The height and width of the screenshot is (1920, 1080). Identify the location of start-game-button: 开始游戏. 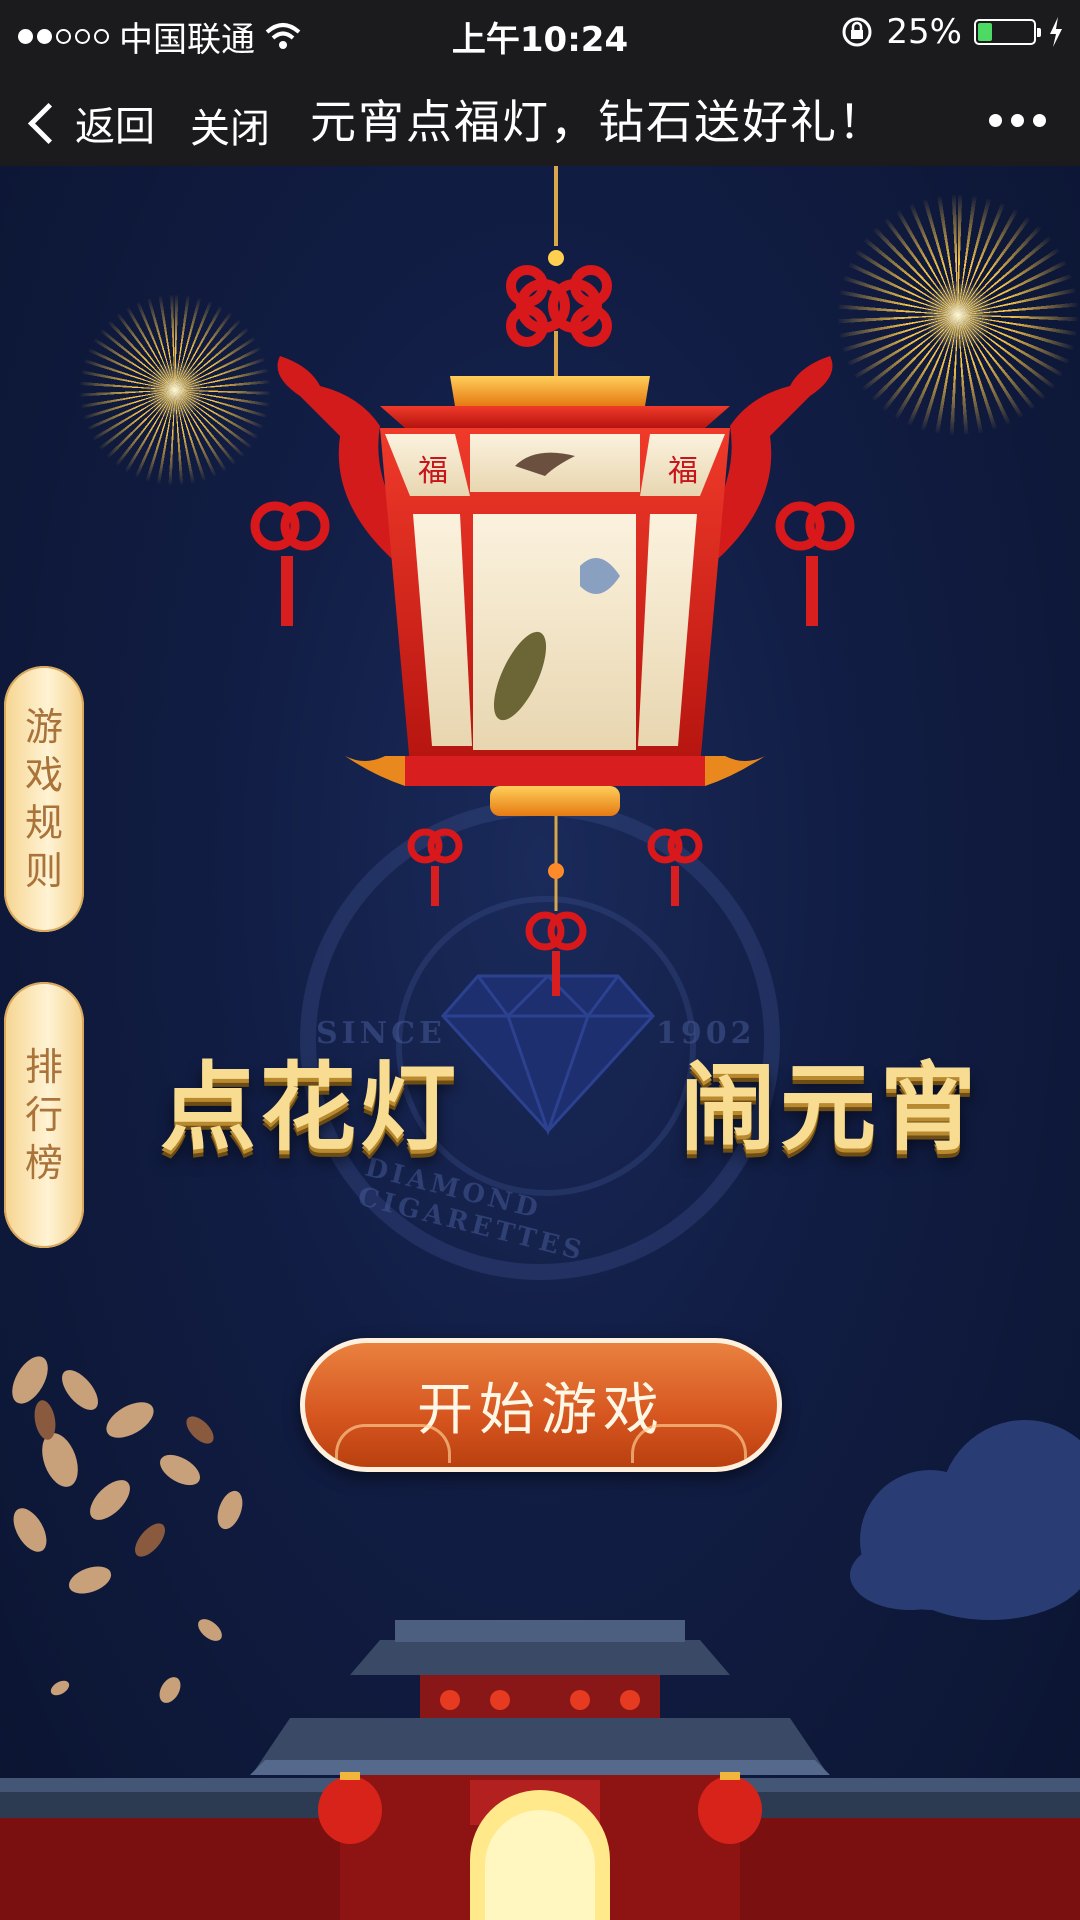
(541, 1405).